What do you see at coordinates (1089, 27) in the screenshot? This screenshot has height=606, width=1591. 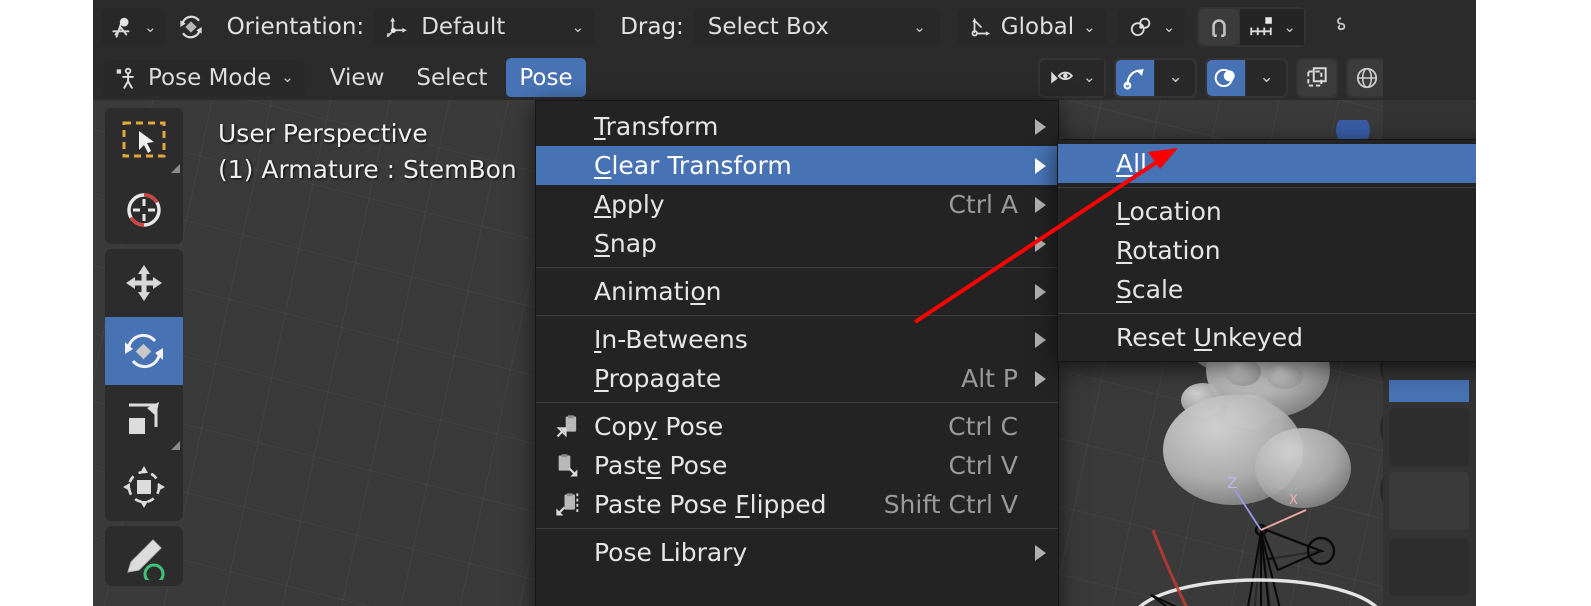 I see `transform-pivot-chevron-down-icon: ⌄` at bounding box center [1089, 27].